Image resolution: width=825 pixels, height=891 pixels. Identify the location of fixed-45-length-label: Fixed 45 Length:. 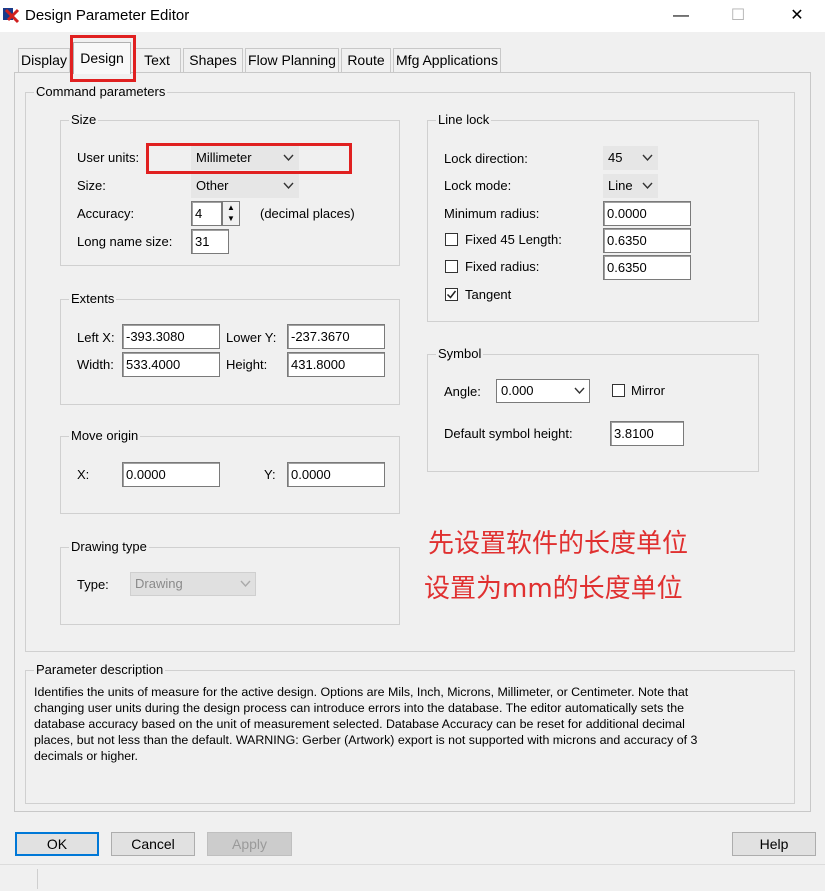
(513, 239).